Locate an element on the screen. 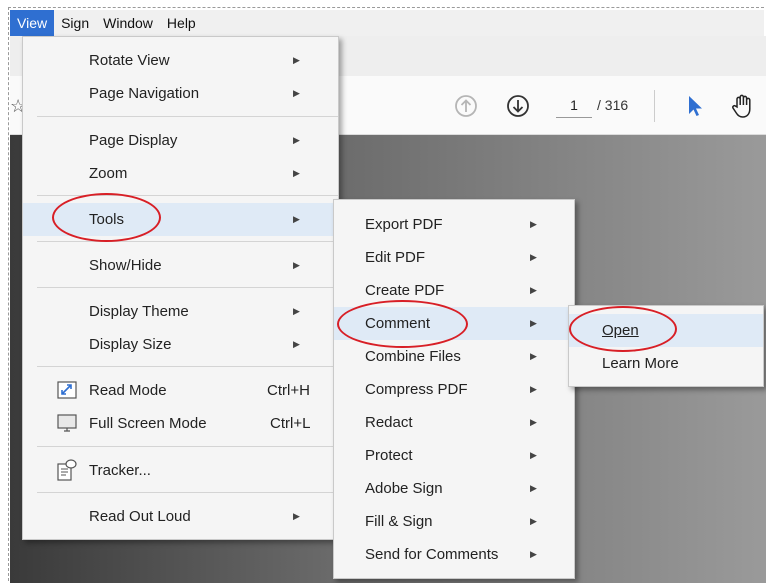  menu-item-learn-more: Learn More is located at coordinates (666, 363).